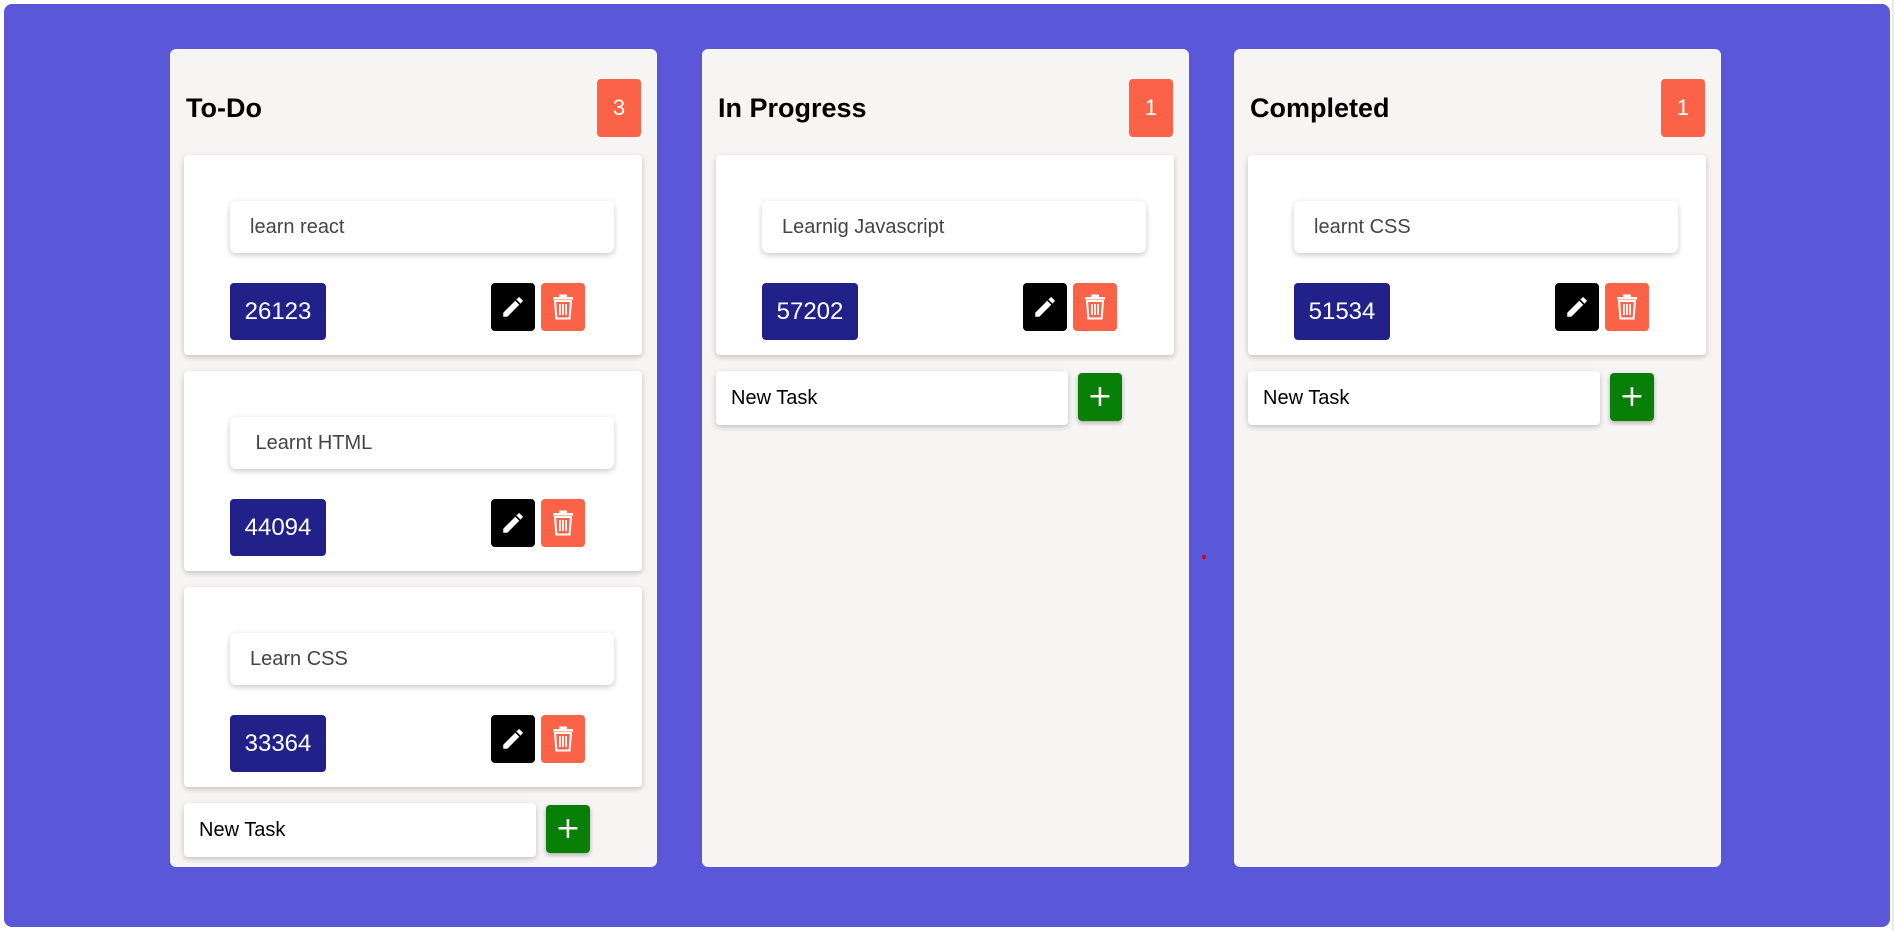 Image resolution: width=1894 pixels, height=931 pixels. What do you see at coordinates (1320, 108) in the screenshot?
I see `column-title: Completed` at bounding box center [1320, 108].